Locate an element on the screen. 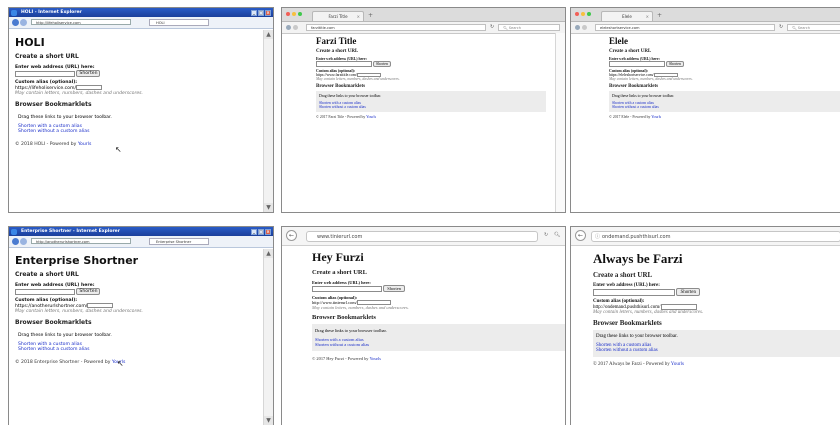  address-bar: farzititle.com is located at coordinates (396, 27).